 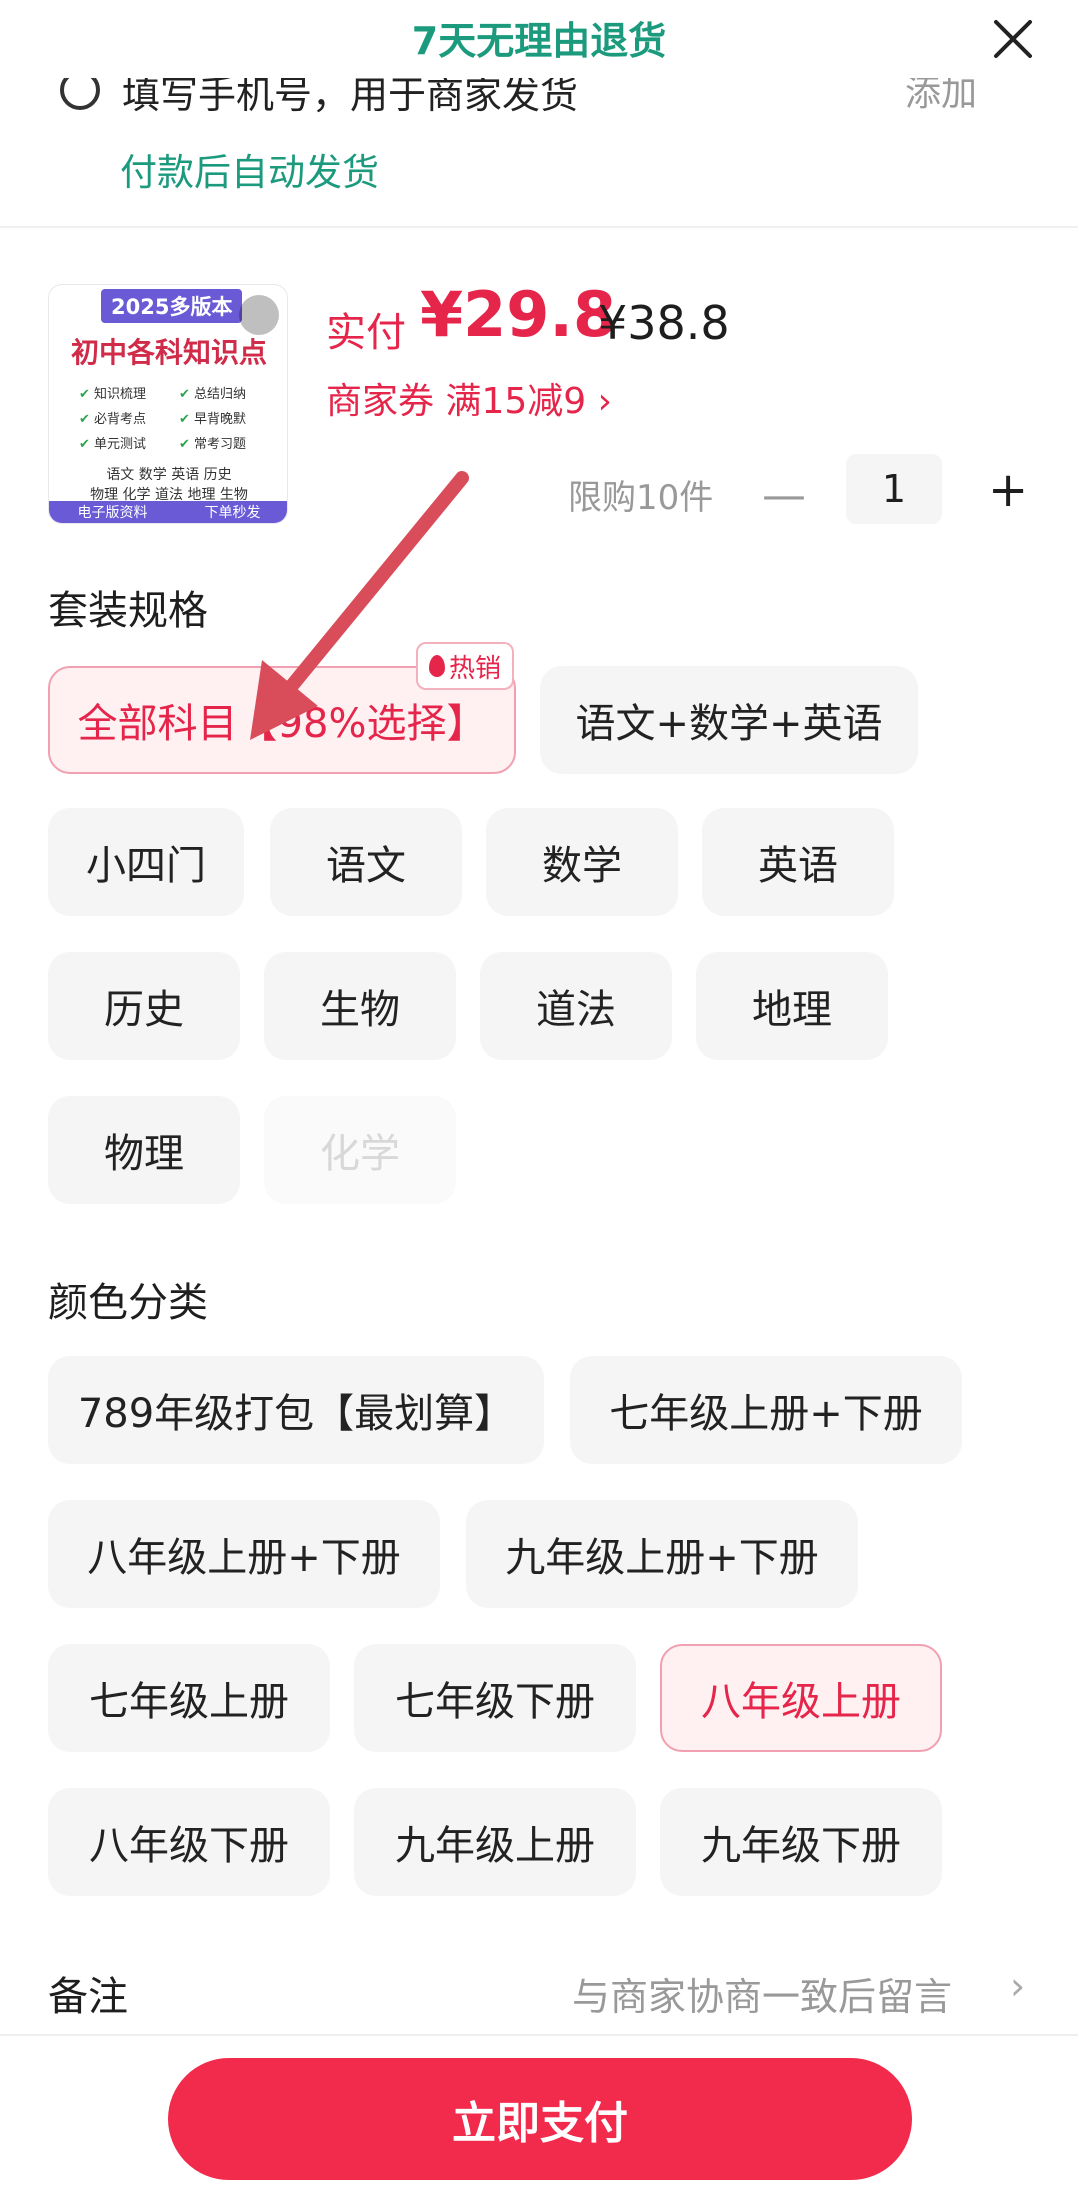 I want to click on thumb-subjects-line: 语文 数学 英语 历史, so click(x=169, y=475).